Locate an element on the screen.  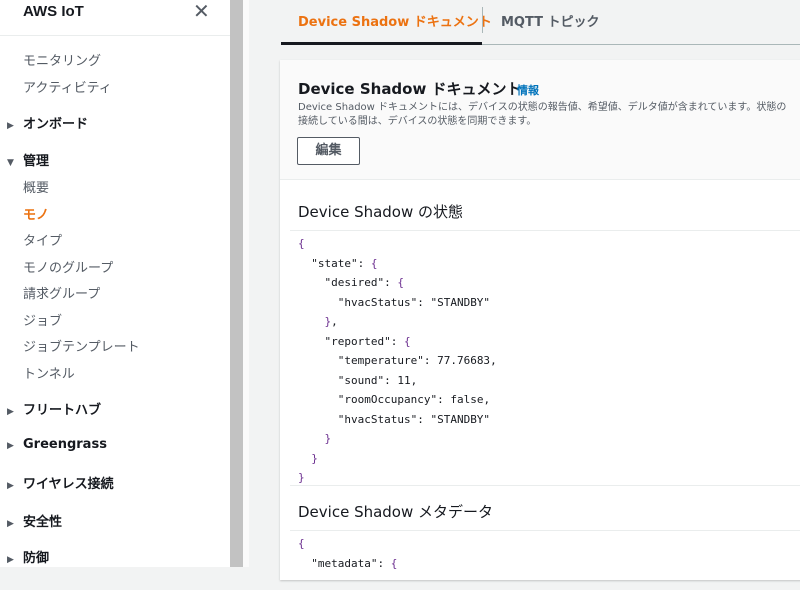
section-label: オンボード is located at coordinates (56, 124).